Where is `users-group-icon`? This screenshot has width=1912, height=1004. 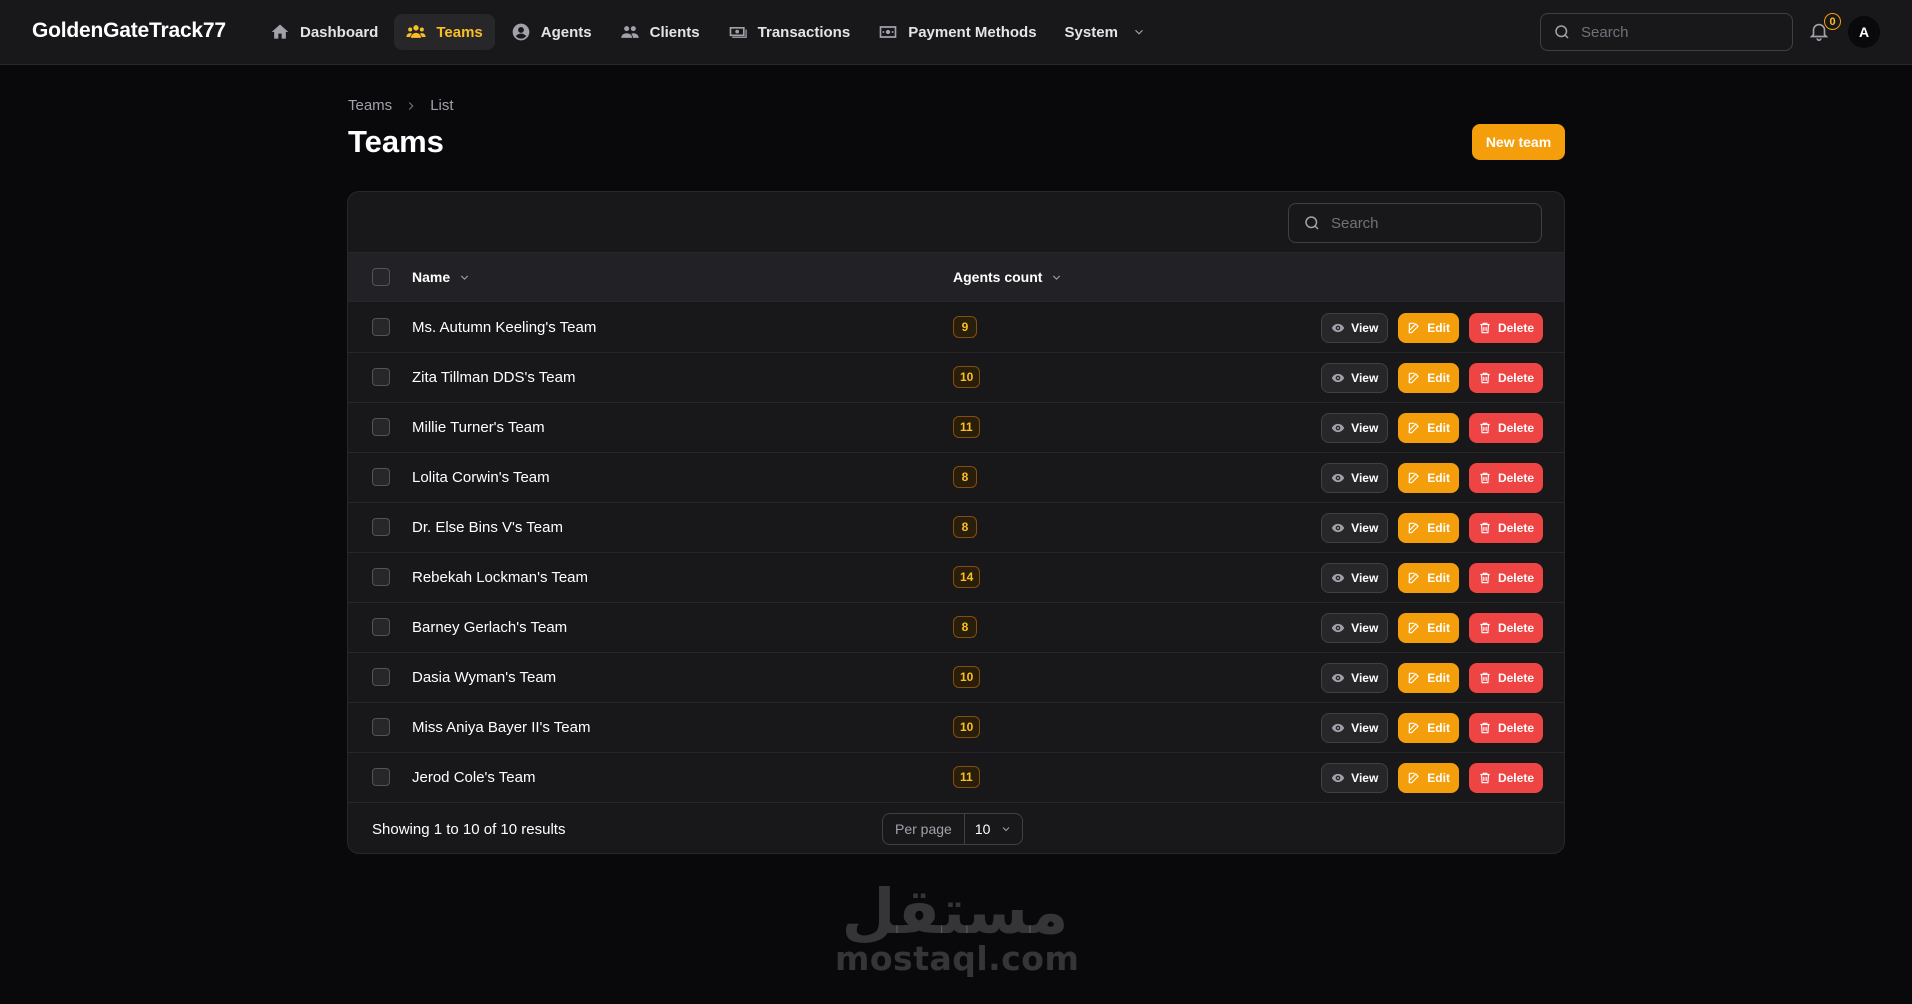 users-group-icon is located at coordinates (416, 32).